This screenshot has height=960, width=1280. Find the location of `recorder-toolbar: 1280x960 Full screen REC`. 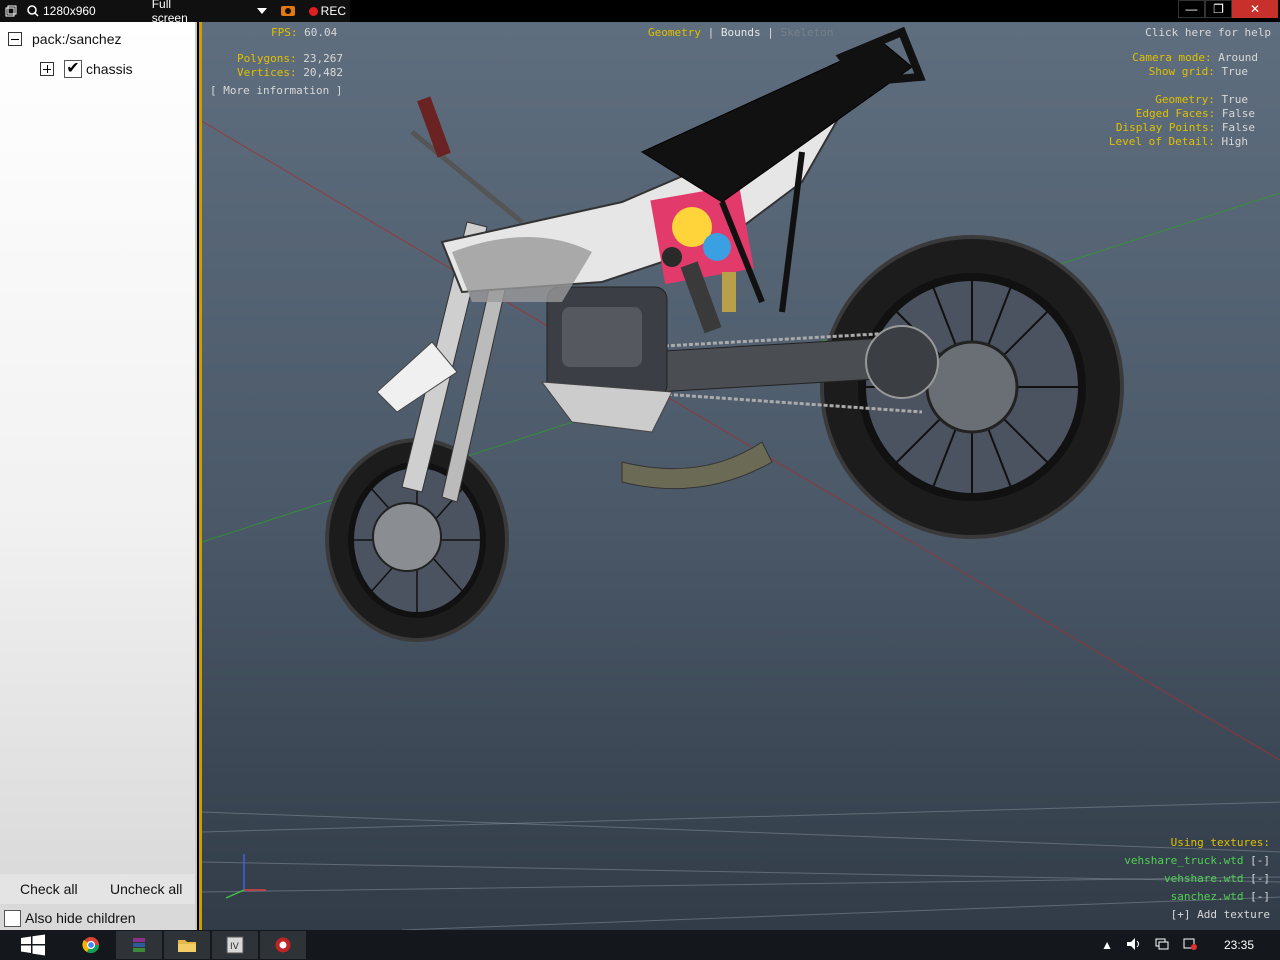

recorder-toolbar: 1280x960 Full screen REC is located at coordinates (175, 12).